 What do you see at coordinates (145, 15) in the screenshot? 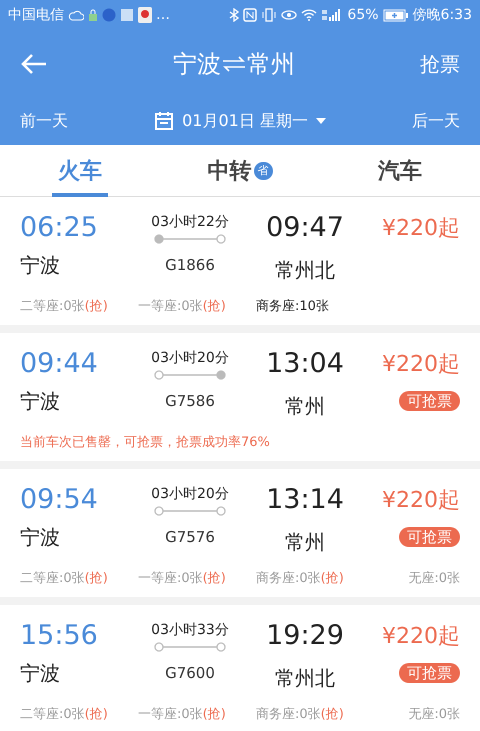
I see `pin-icon` at bounding box center [145, 15].